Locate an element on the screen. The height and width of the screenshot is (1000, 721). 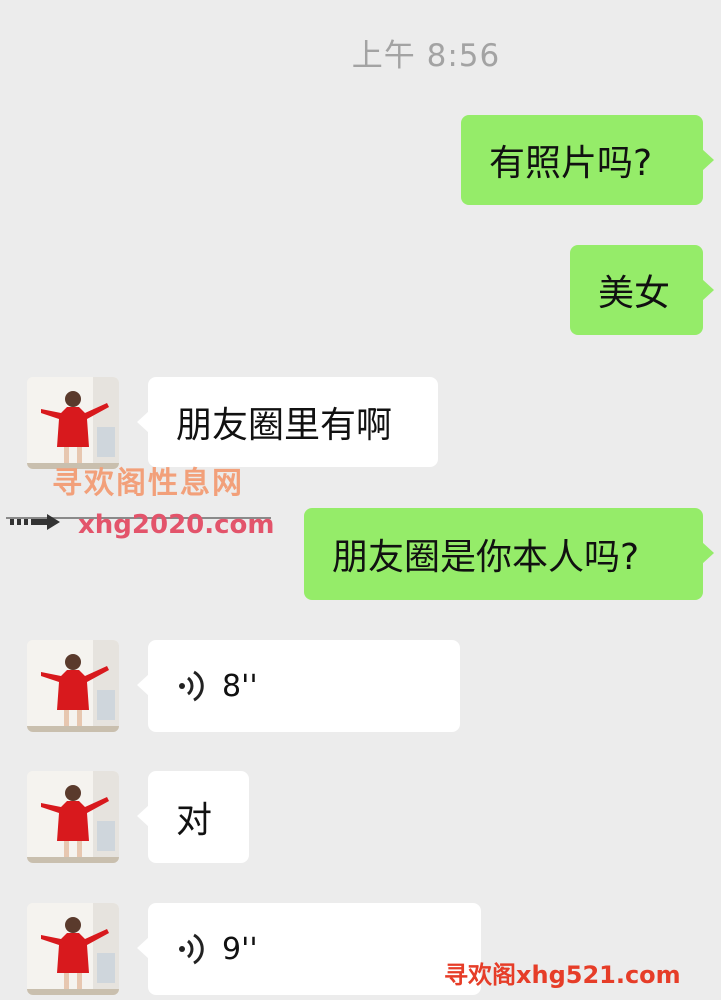
message-text: 有照片吗? is located at coordinates (571, 163).